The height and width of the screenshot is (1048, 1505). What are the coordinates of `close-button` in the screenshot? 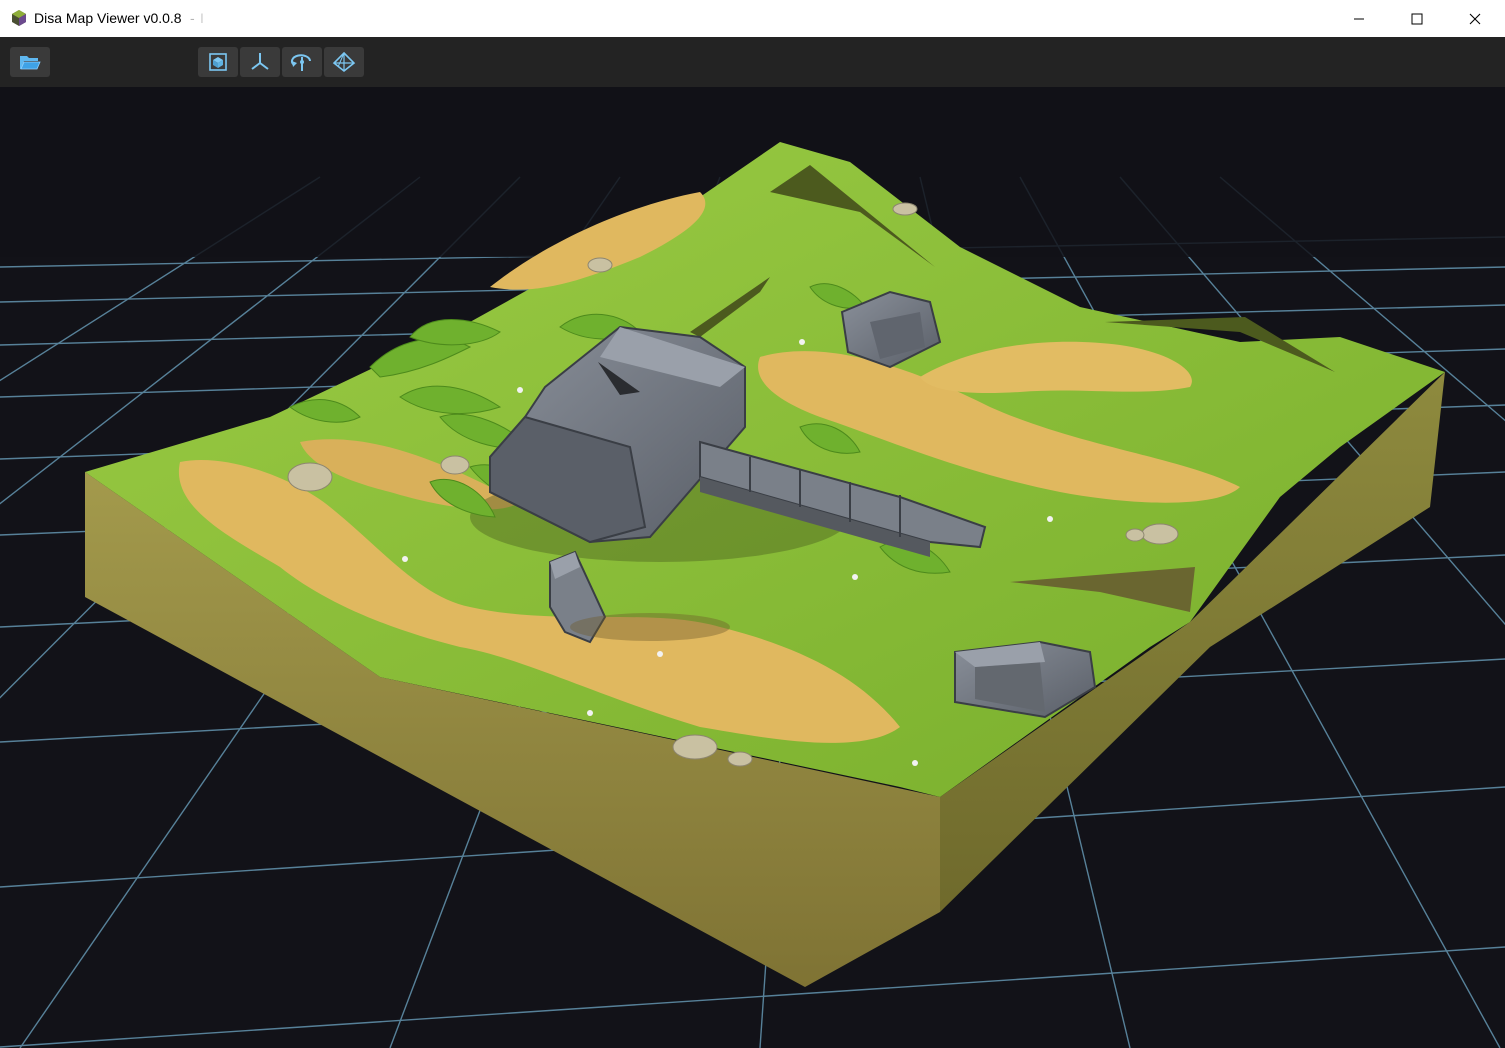 It's located at (1475, 18).